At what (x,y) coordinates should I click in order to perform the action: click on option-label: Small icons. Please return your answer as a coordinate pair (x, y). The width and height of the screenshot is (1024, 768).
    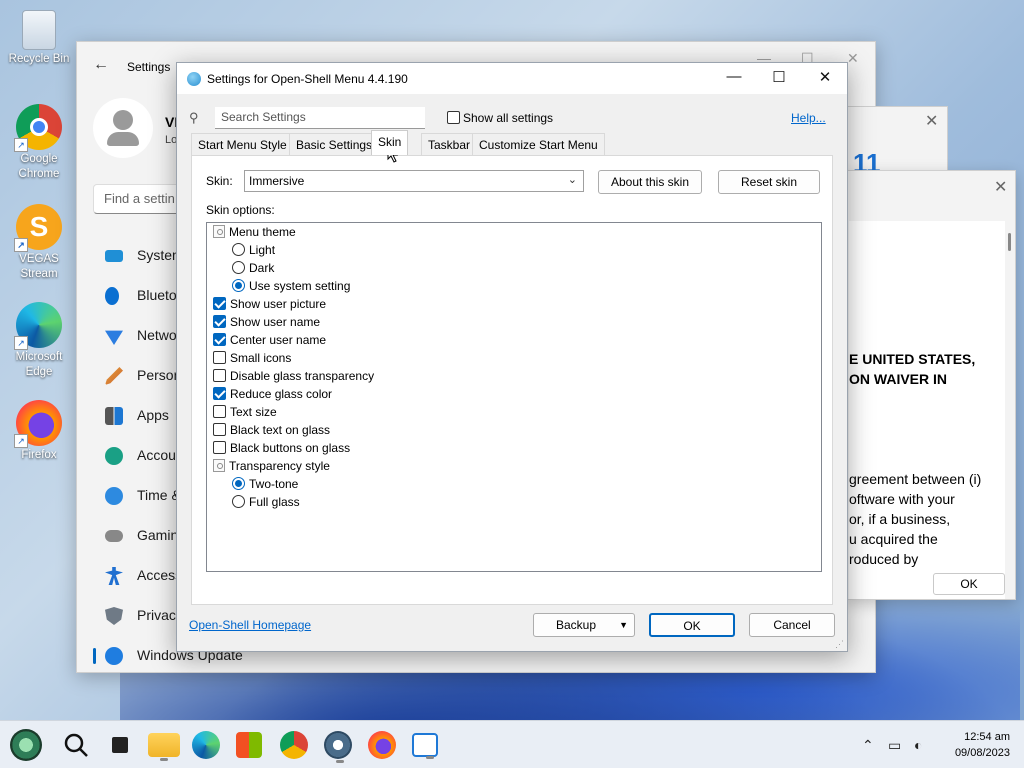
    Looking at the image, I should click on (261, 358).